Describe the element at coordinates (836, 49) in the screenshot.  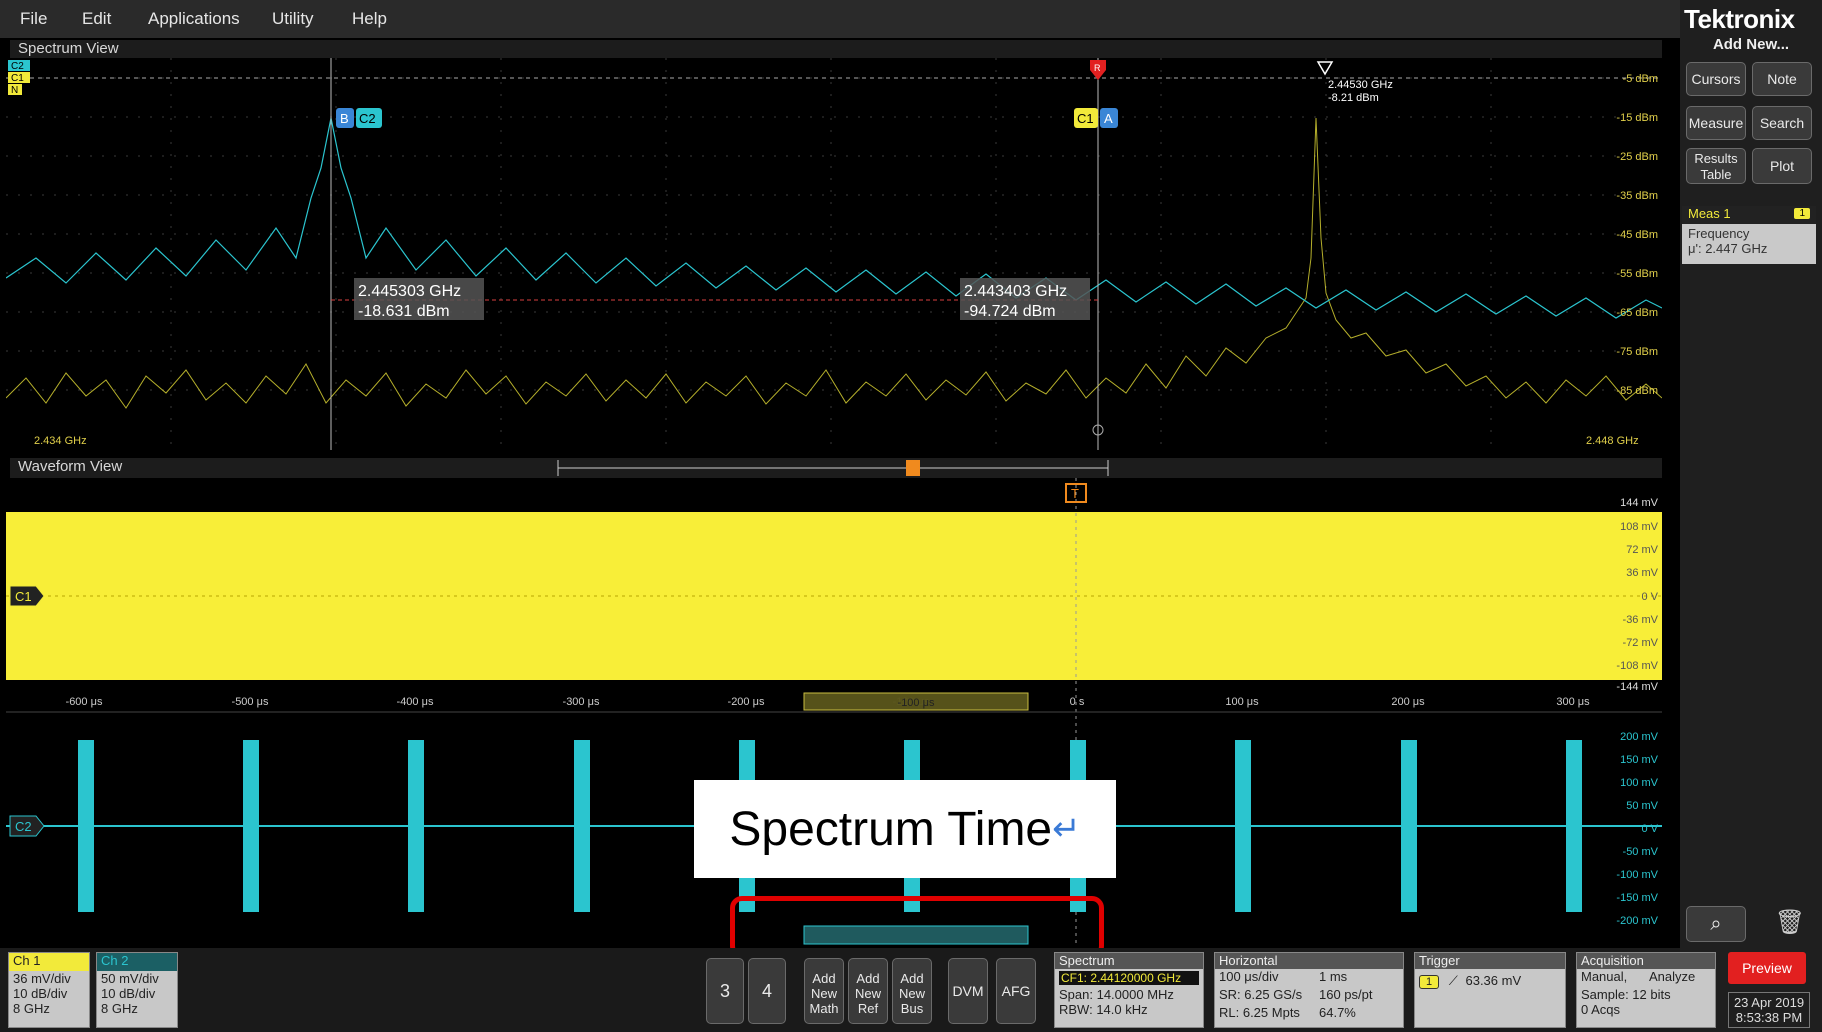
I see `spectrum-view-title-bar: Spectrum View` at that location.